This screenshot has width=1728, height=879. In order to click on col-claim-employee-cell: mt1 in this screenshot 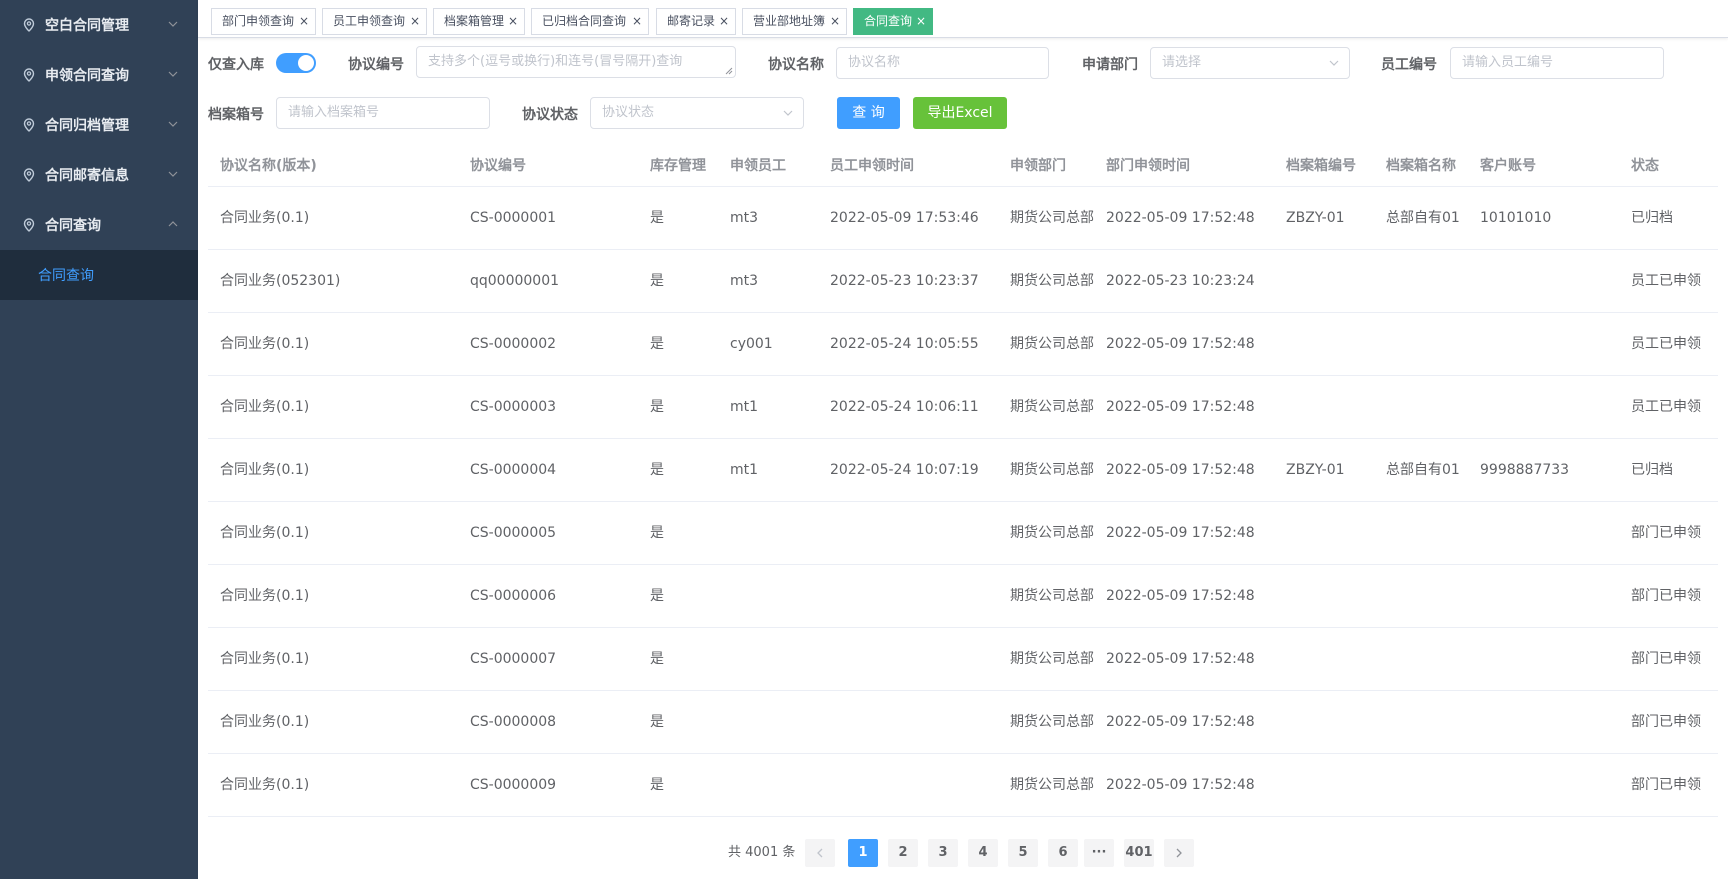, I will do `click(744, 470)`.